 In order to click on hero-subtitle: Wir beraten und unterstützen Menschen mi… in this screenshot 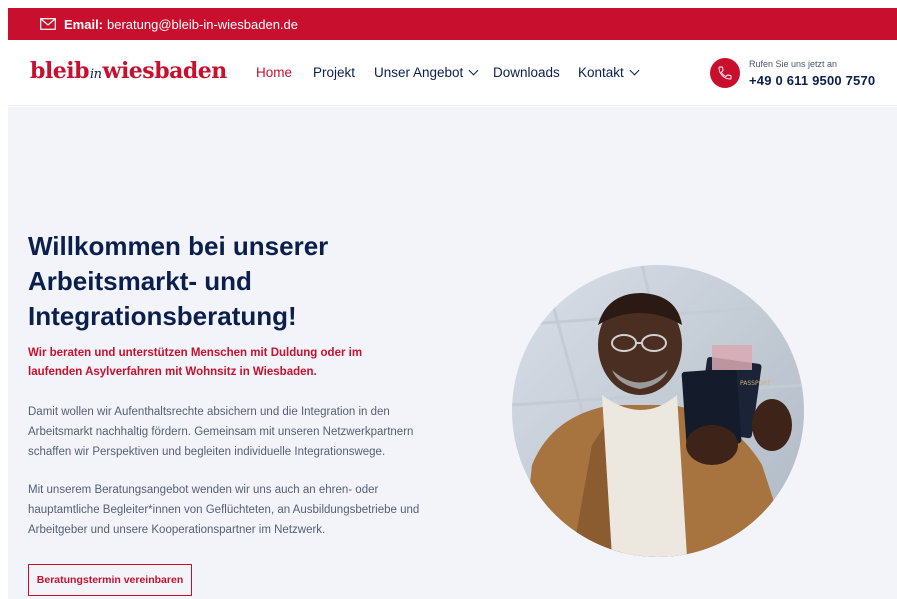, I will do `click(195, 362)`.